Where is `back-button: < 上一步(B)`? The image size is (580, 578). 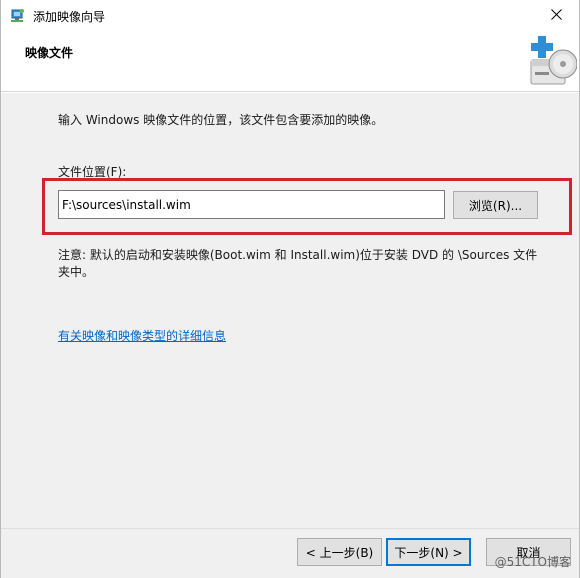 back-button: < 上一步(B) is located at coordinates (339, 552).